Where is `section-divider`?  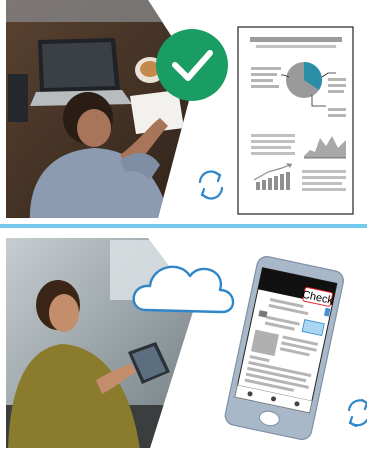
section-divider is located at coordinates (183, 226).